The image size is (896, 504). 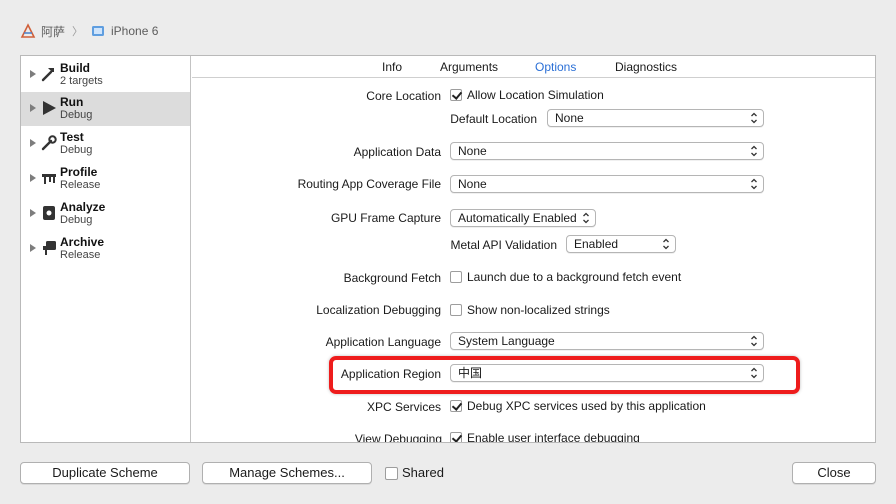 I want to click on xpc-services-label: XPC Services, so click(x=403, y=407).